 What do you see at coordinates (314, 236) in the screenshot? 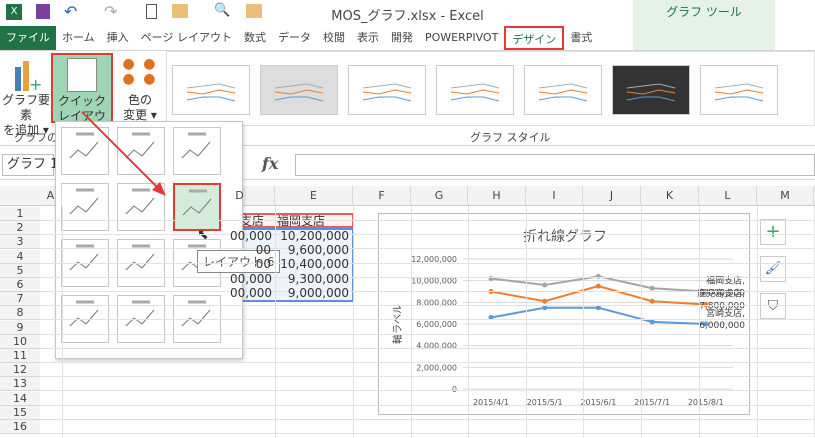
I see `cell-e3: 10,200,000` at bounding box center [314, 236].